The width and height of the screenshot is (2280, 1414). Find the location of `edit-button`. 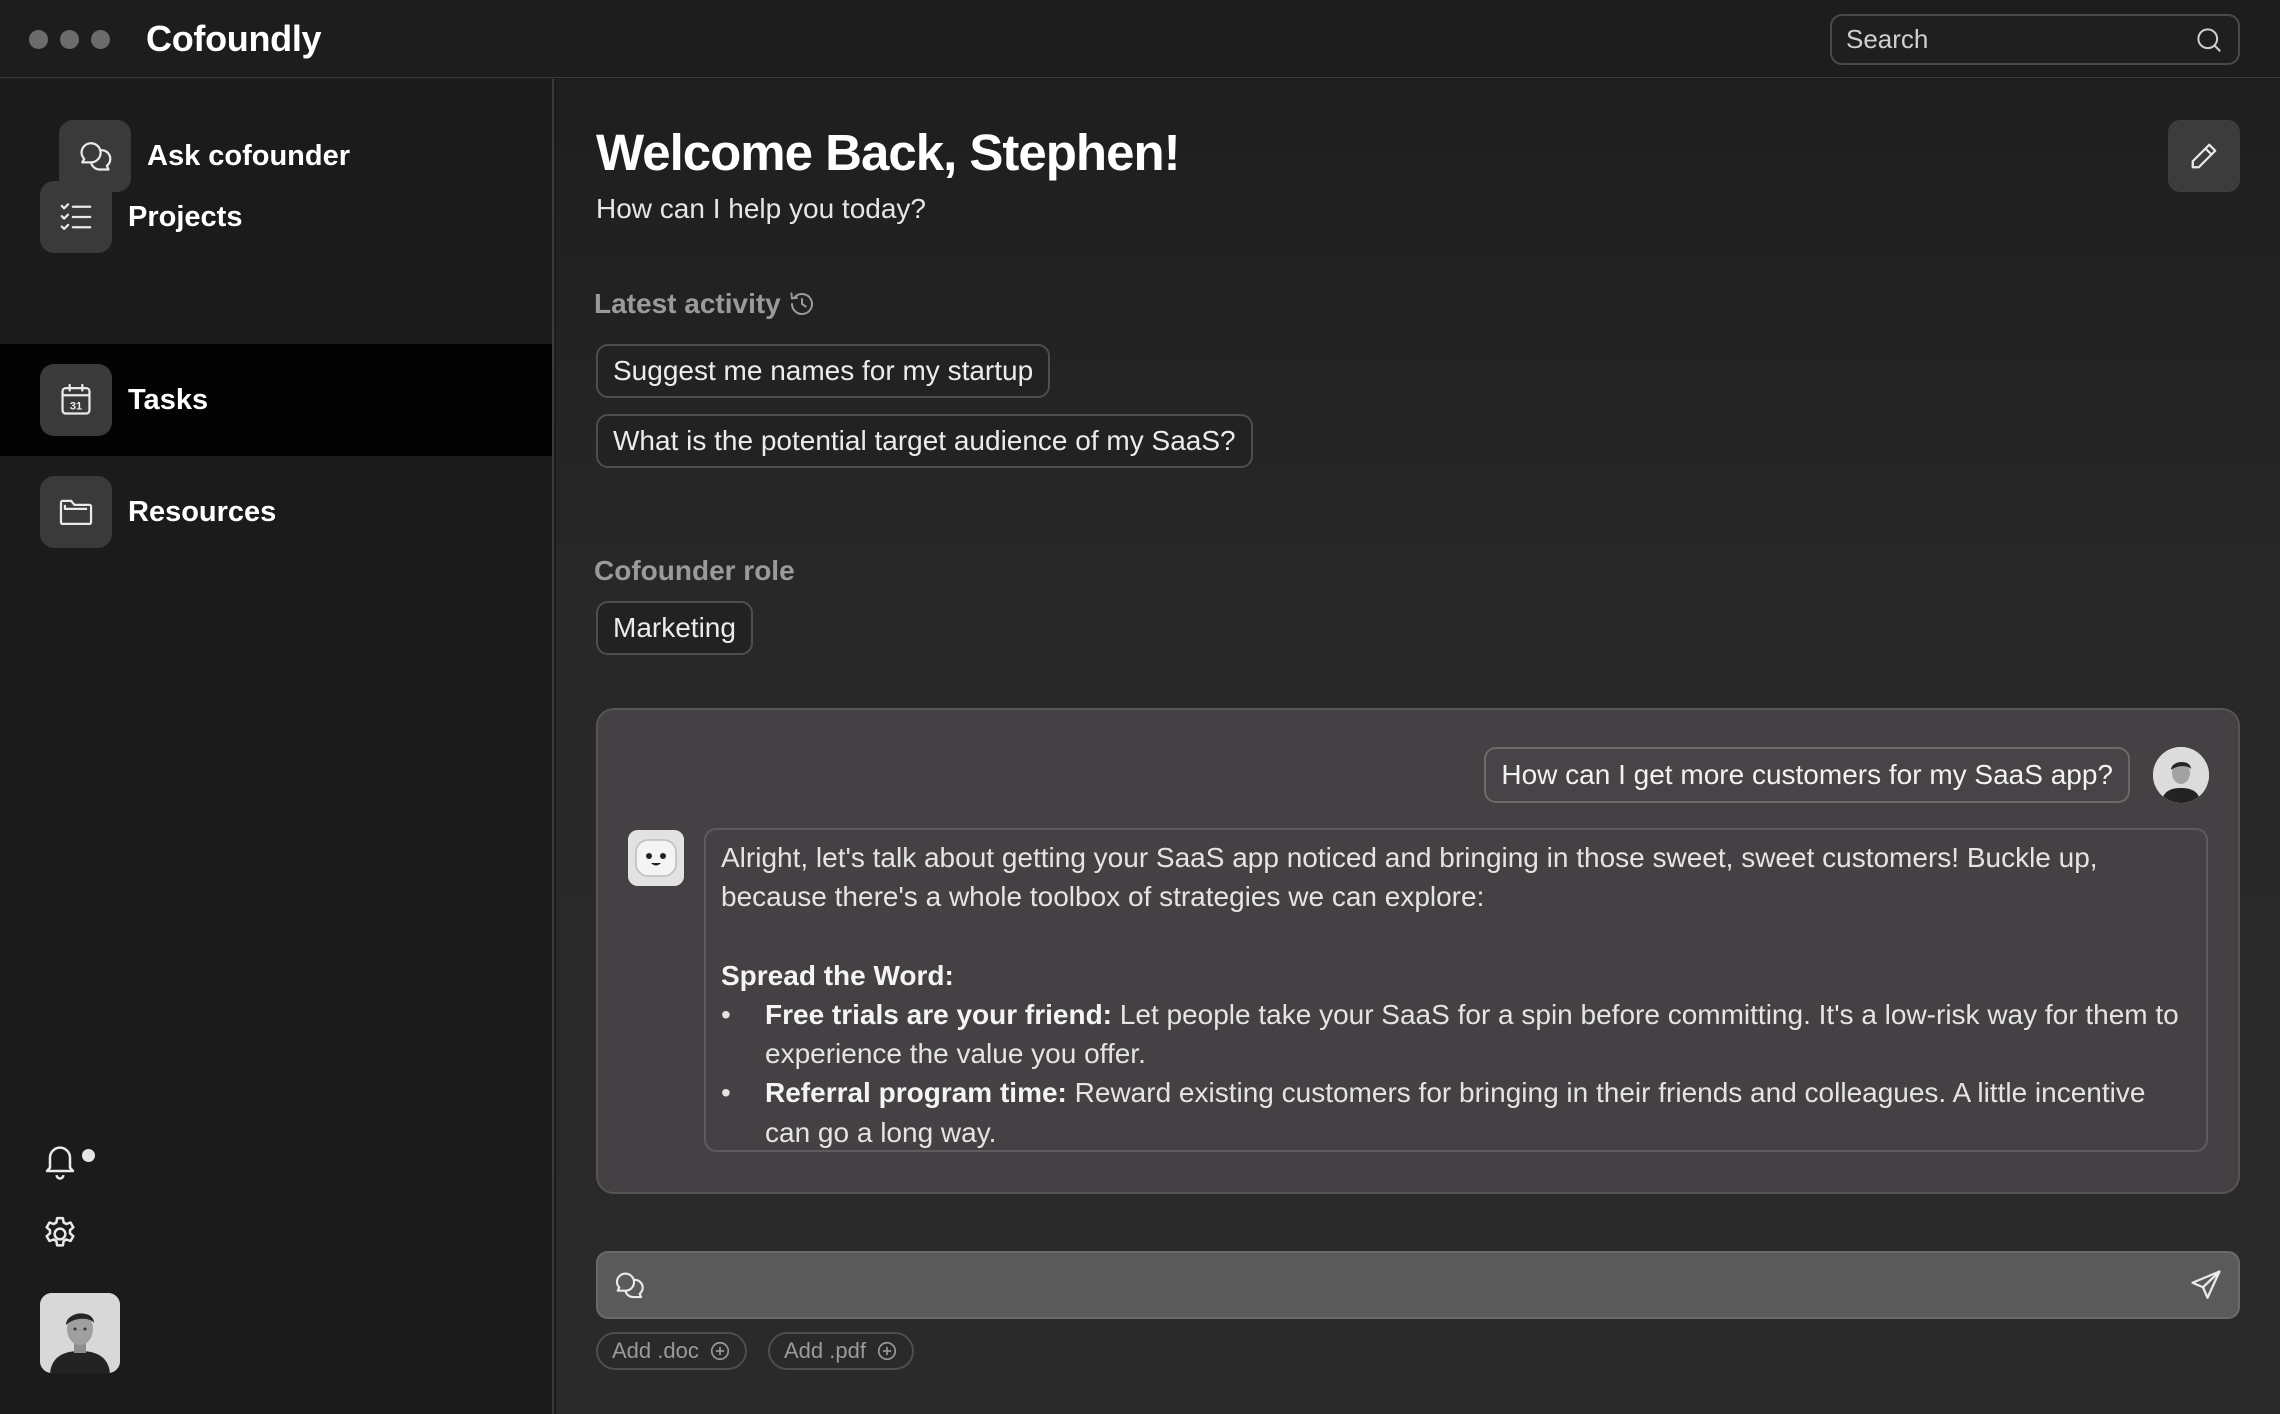

edit-button is located at coordinates (2204, 156).